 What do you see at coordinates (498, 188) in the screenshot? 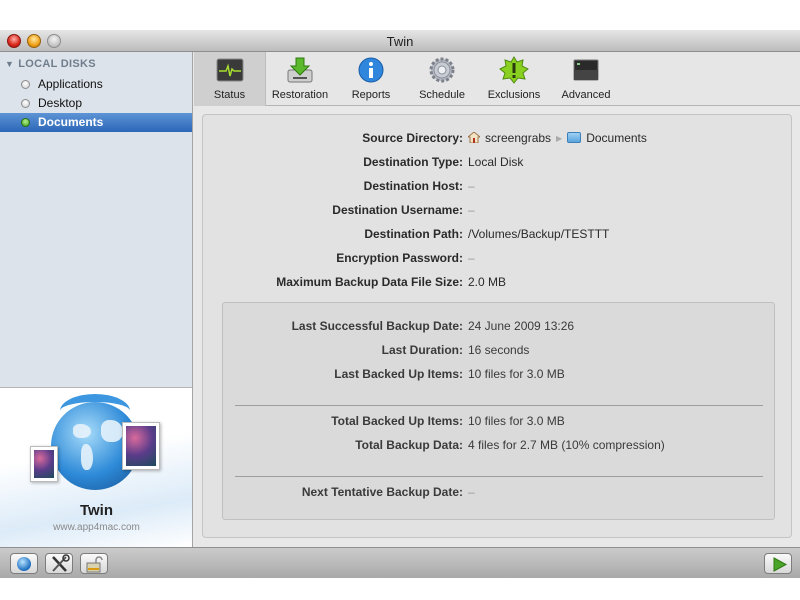
I see `destination-host-row: Destination Host: –` at bounding box center [498, 188].